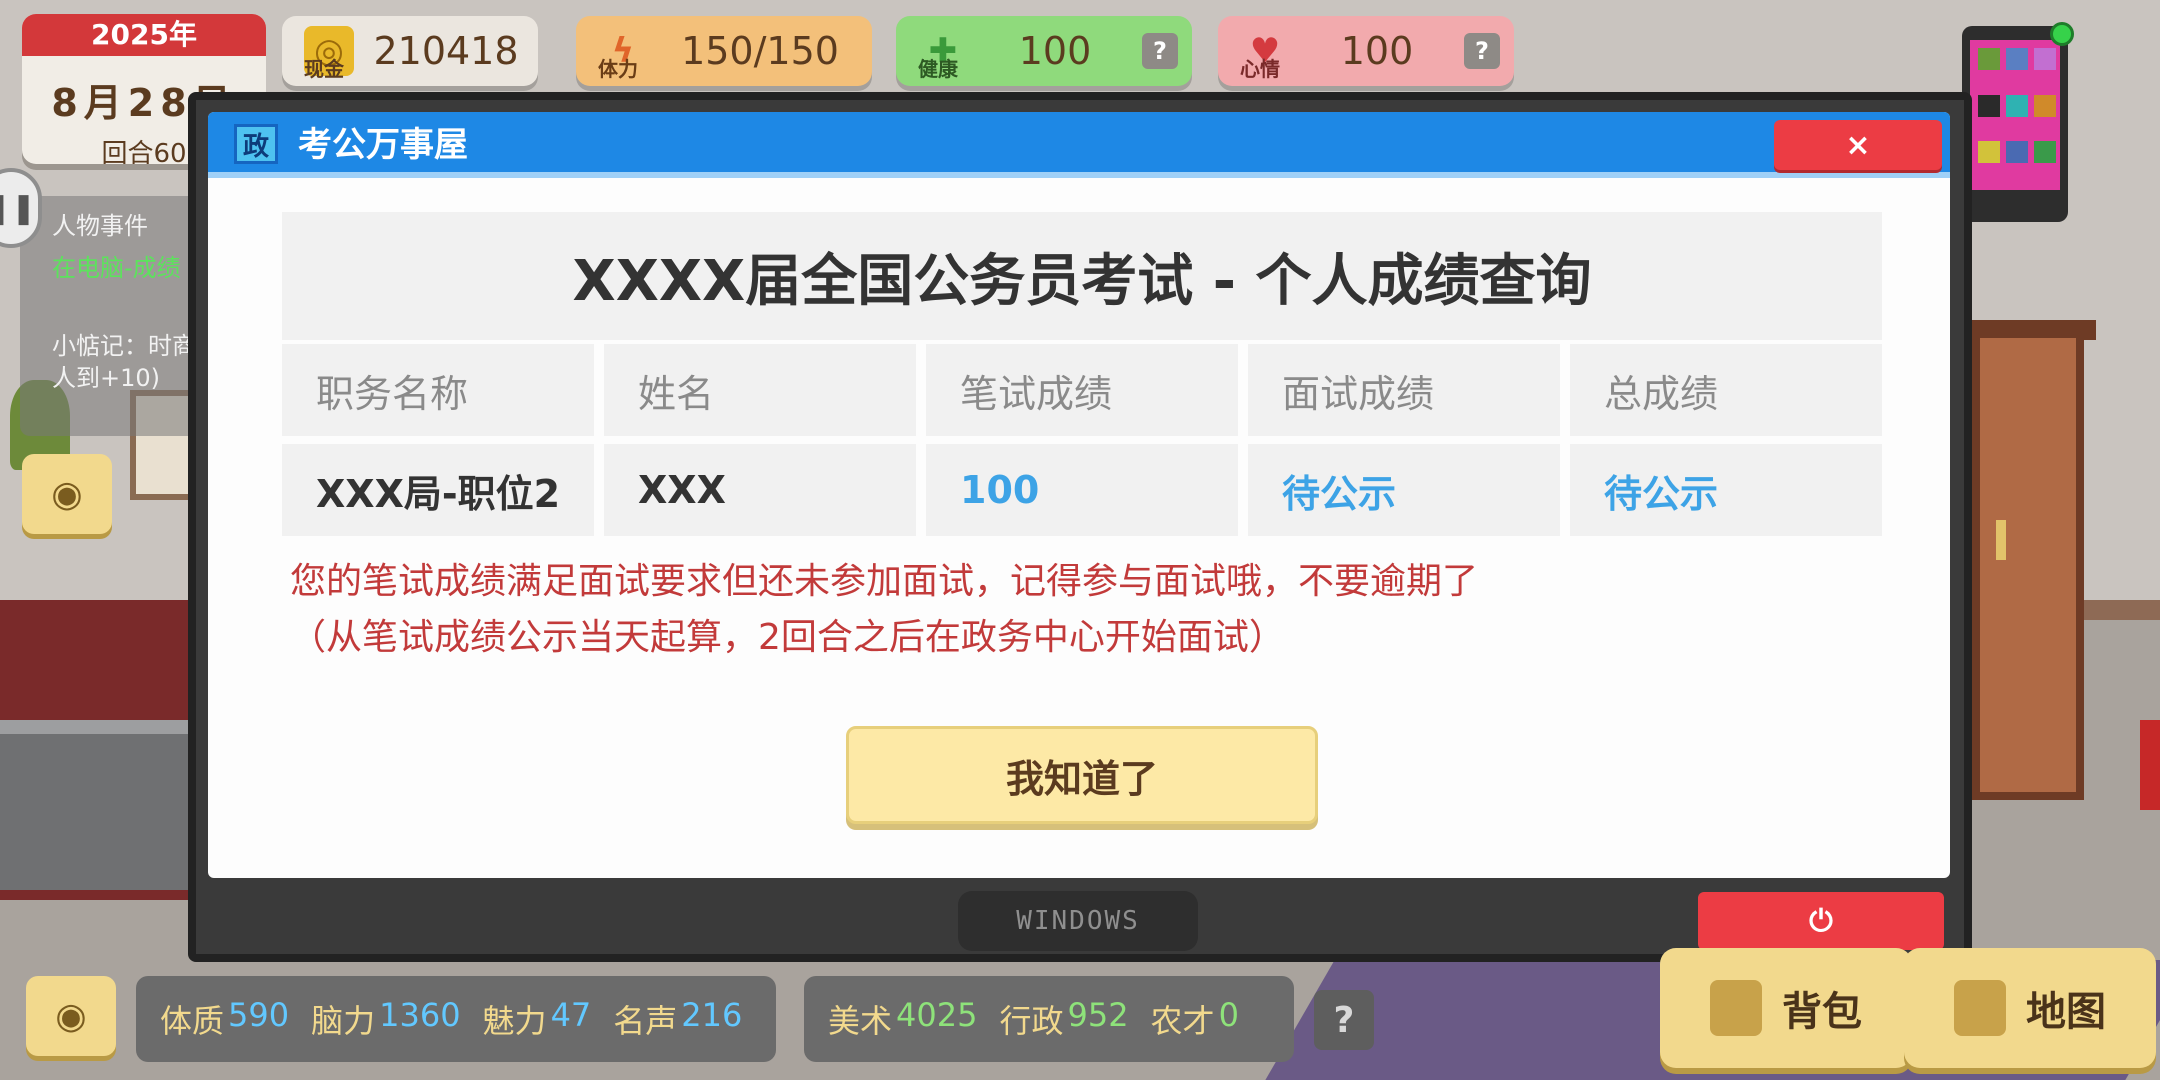 This screenshot has width=2160, height=1080. What do you see at coordinates (1404, 390) in the screenshot?
I see `column-header: 面试成绩` at bounding box center [1404, 390].